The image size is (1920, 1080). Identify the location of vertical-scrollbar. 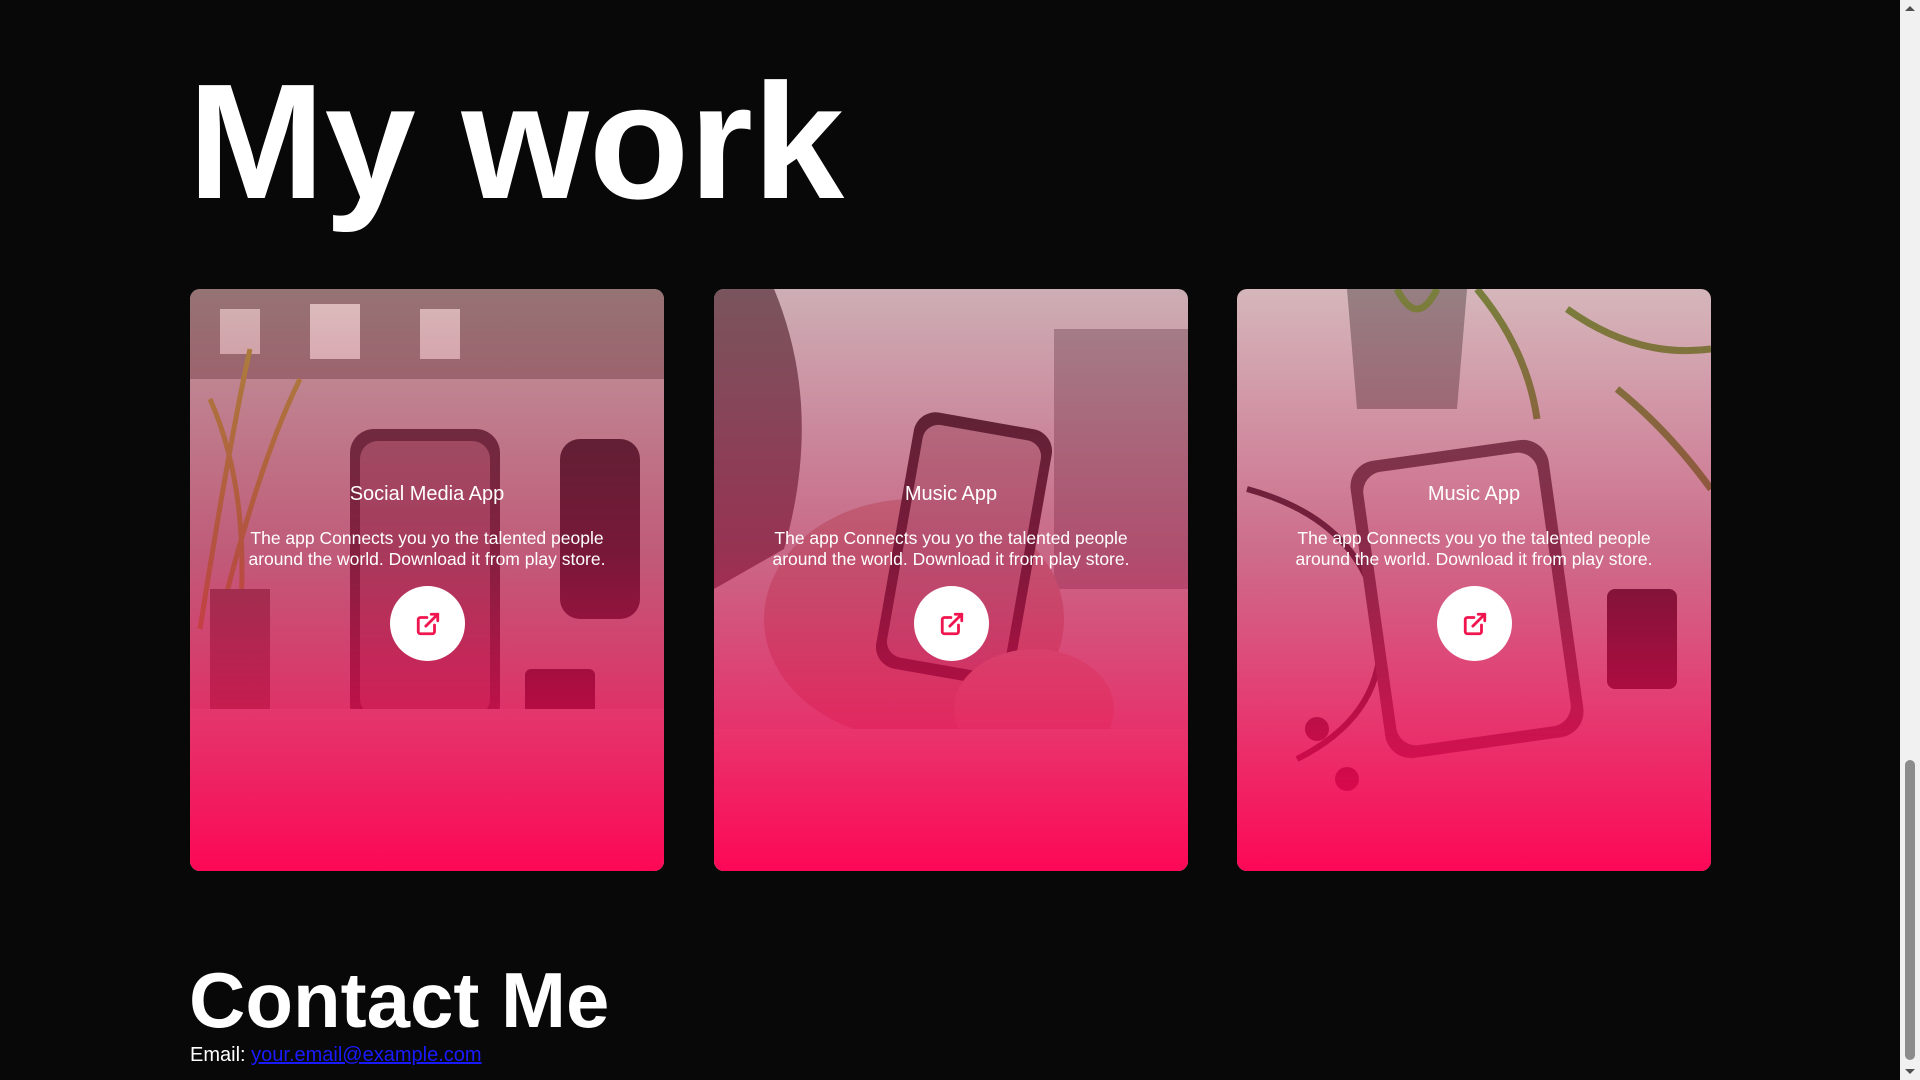
(1910, 540).